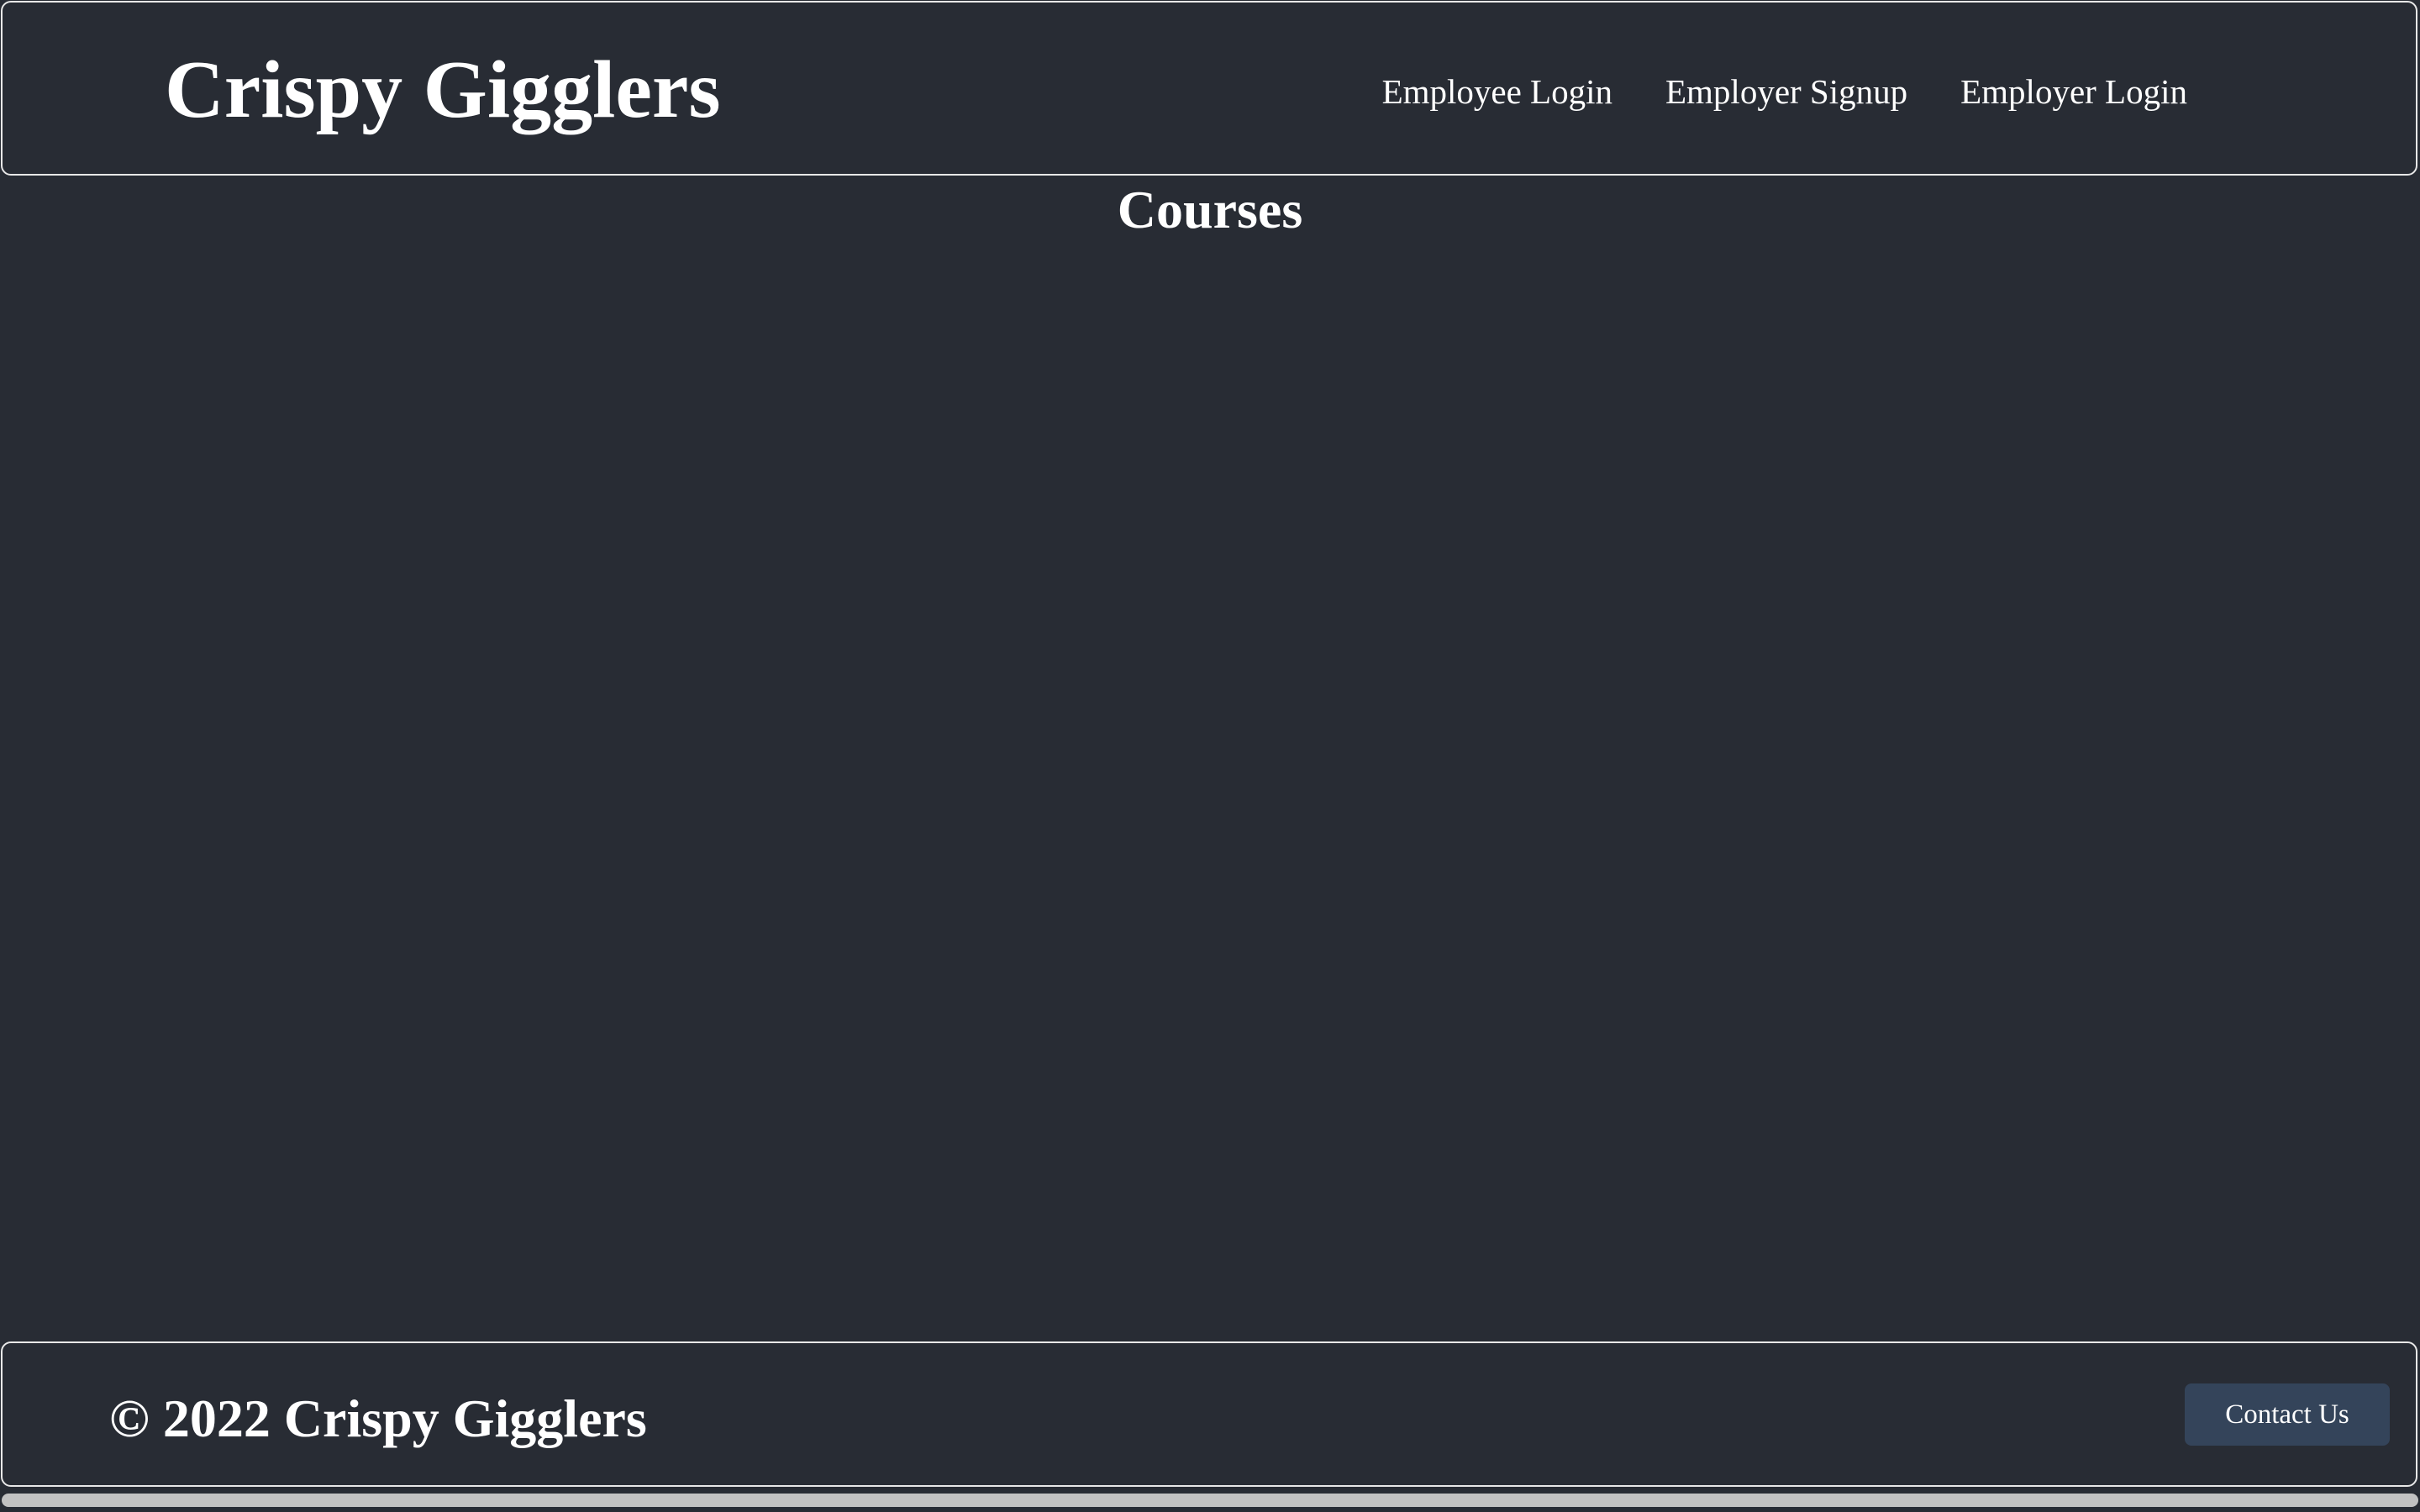 This screenshot has width=2420, height=1512. I want to click on page-title: Courses, so click(1210, 209).